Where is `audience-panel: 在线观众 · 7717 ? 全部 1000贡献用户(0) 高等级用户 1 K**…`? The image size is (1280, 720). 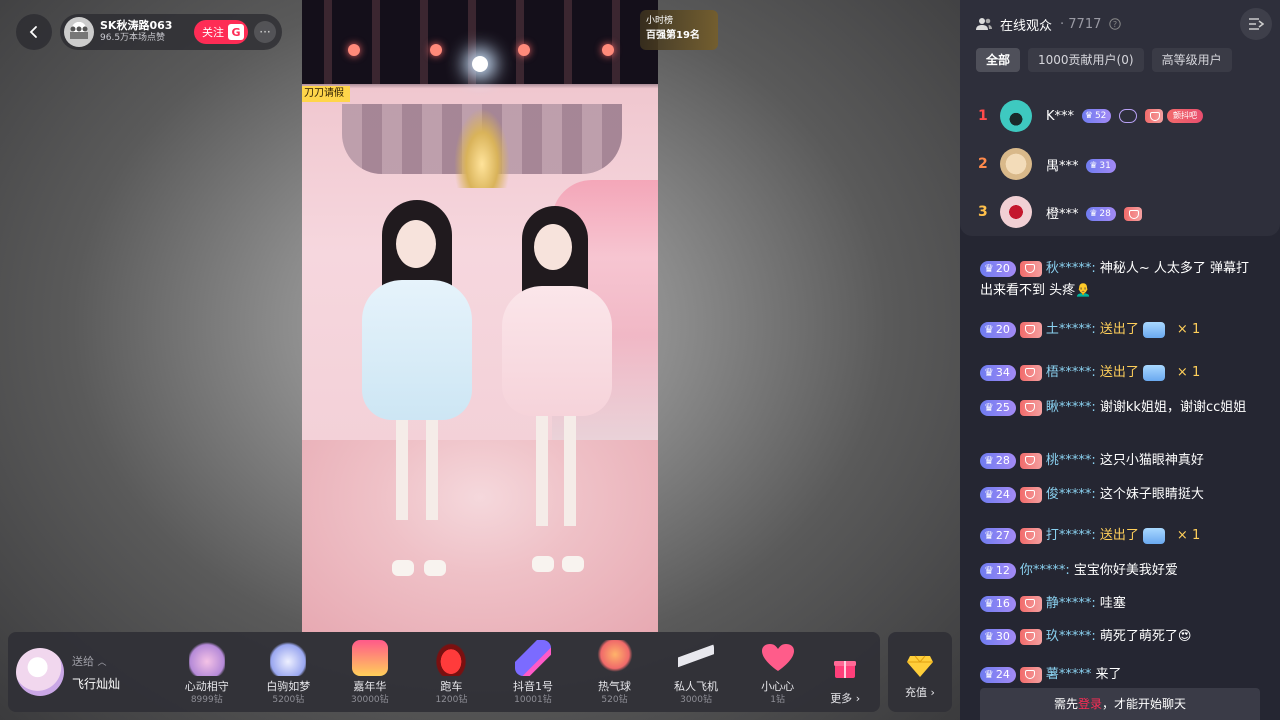 audience-panel: 在线观众 · 7717 ? 全部 1000贡献用户(0) 高等级用户 1 K**… is located at coordinates (1120, 118).